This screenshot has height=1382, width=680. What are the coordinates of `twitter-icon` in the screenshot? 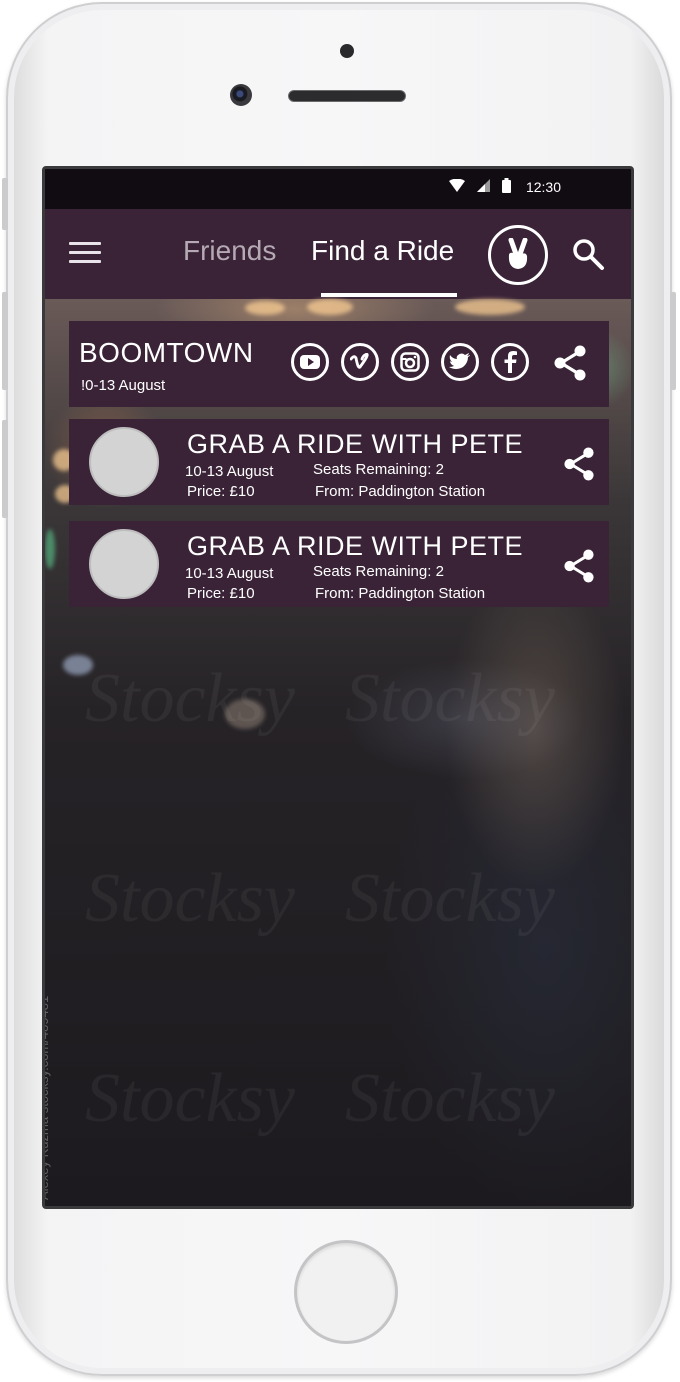 It's located at (460, 362).